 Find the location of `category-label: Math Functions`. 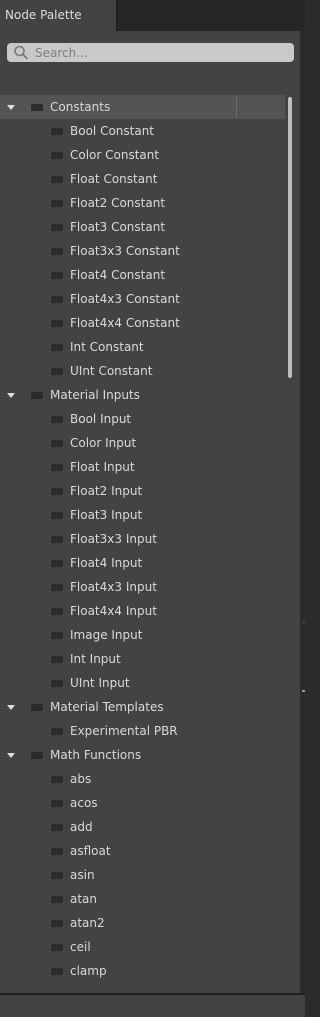

category-label: Math Functions is located at coordinates (96, 755).